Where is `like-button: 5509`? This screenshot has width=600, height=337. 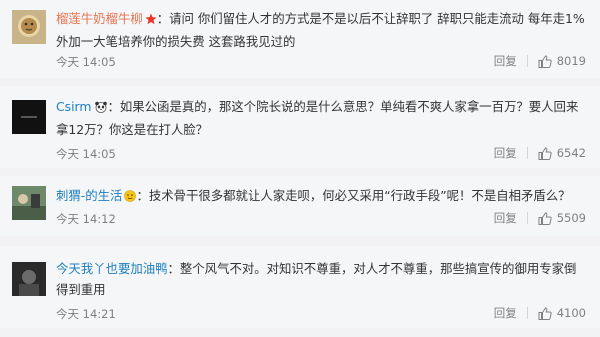 like-button: 5509 is located at coordinates (562, 218).